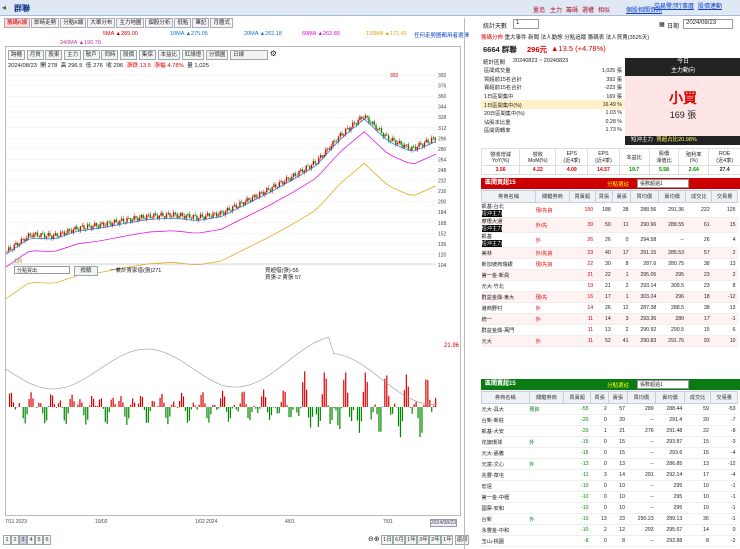  Describe the element at coordinates (435, 540) in the screenshot. I see `range-4: 2年` at that location.